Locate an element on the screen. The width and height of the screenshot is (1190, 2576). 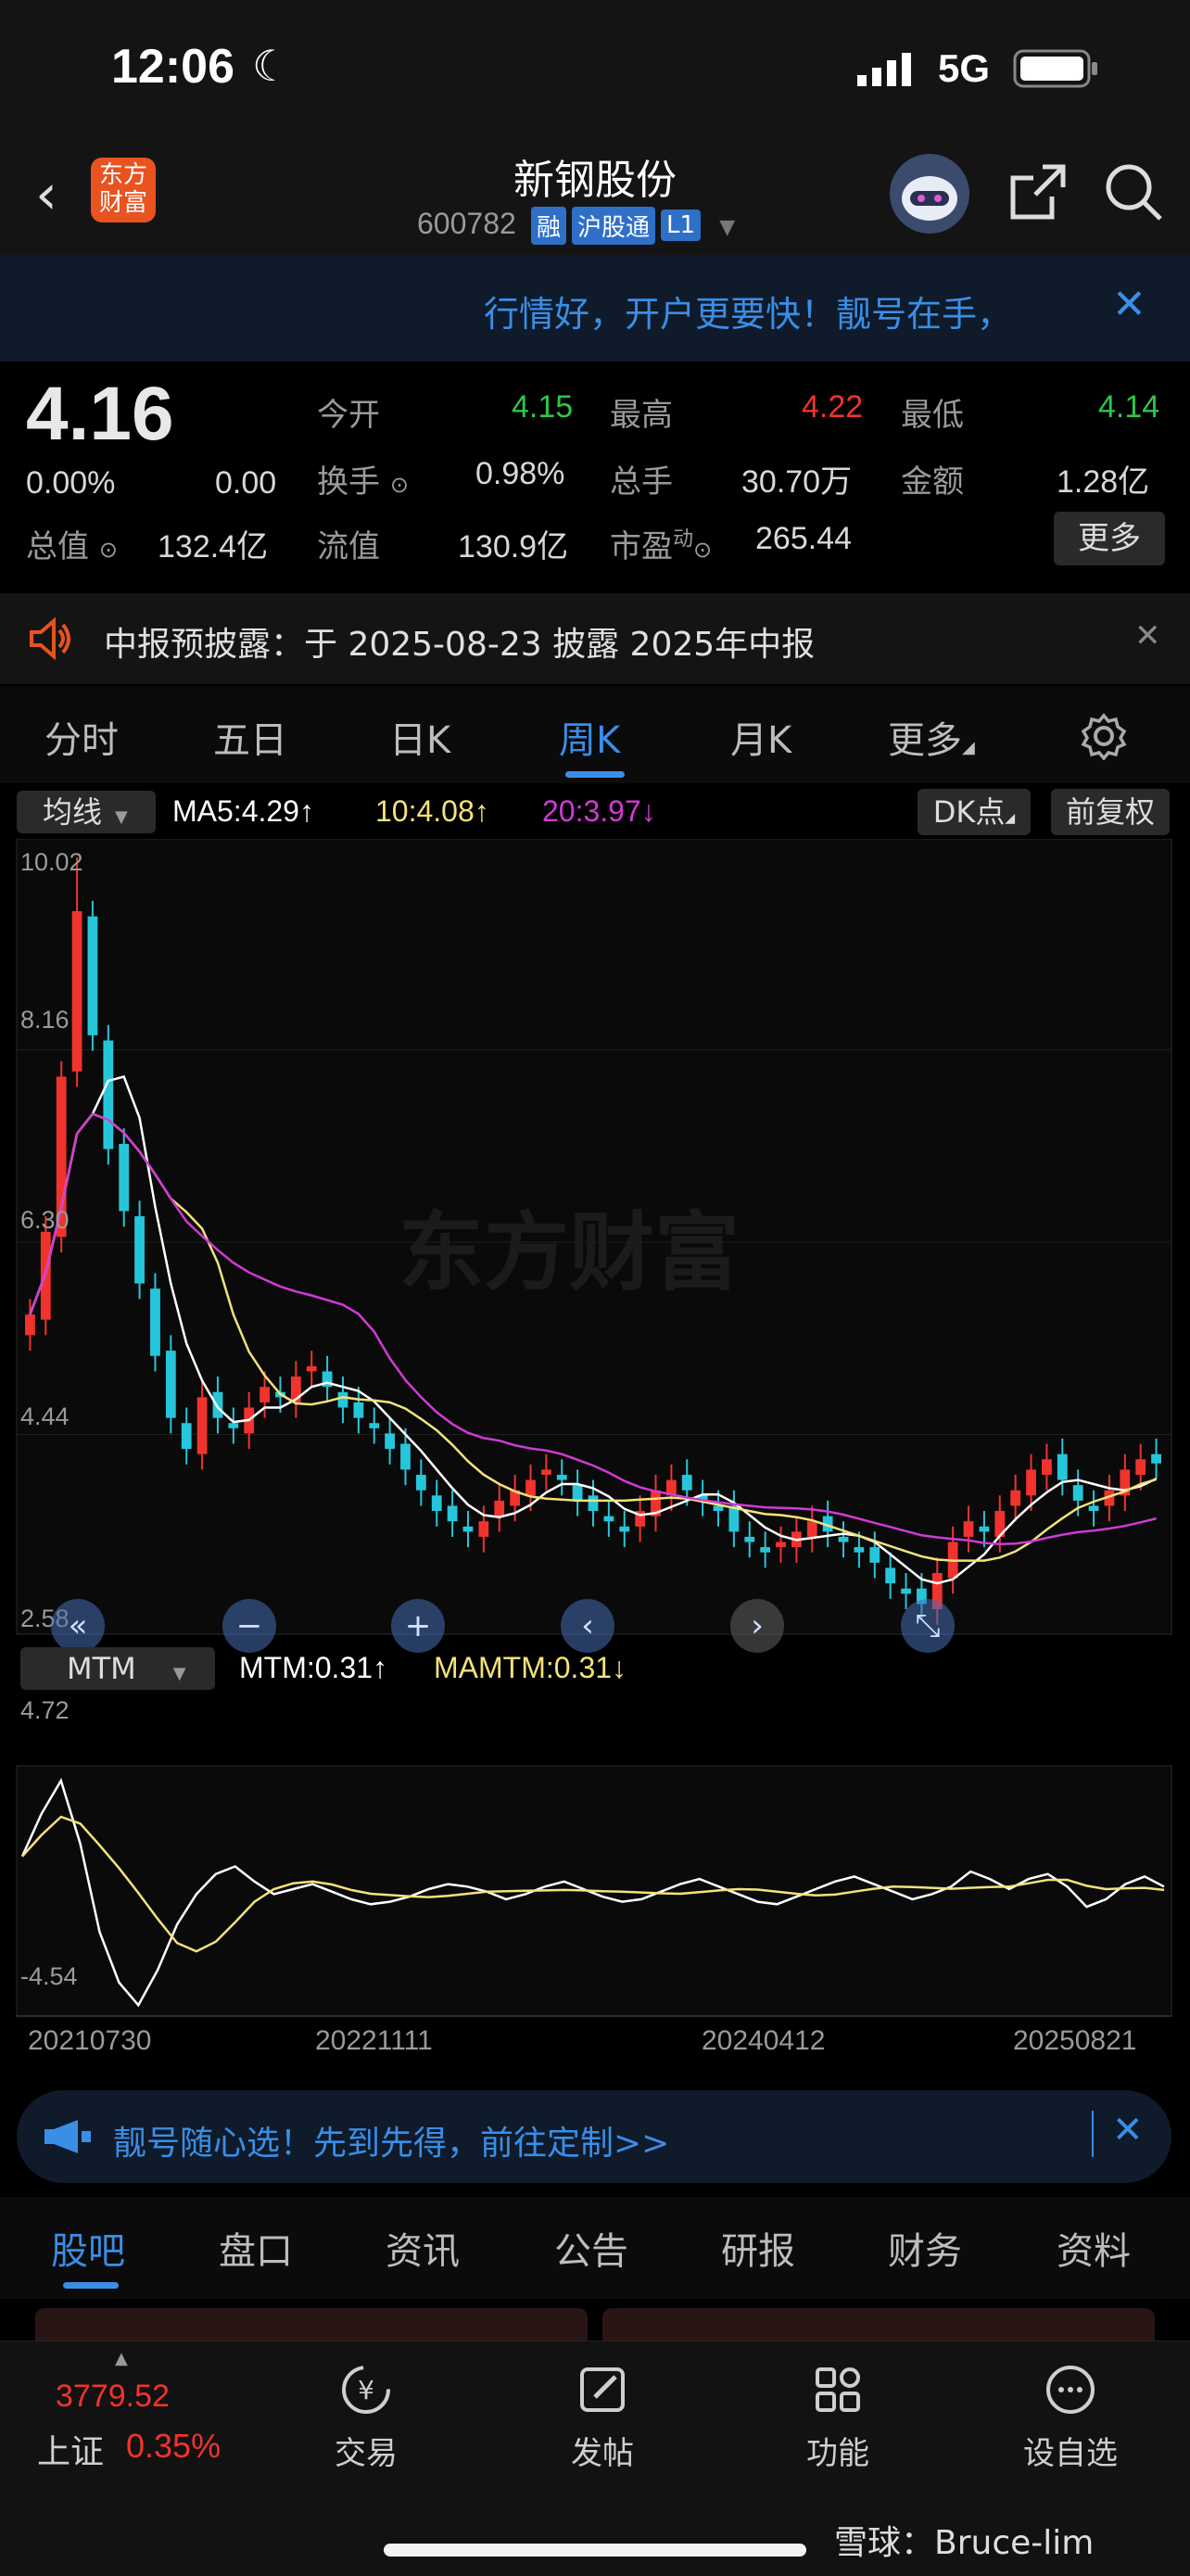
tab-forum: 股吧 is located at coordinates (88, 2248).